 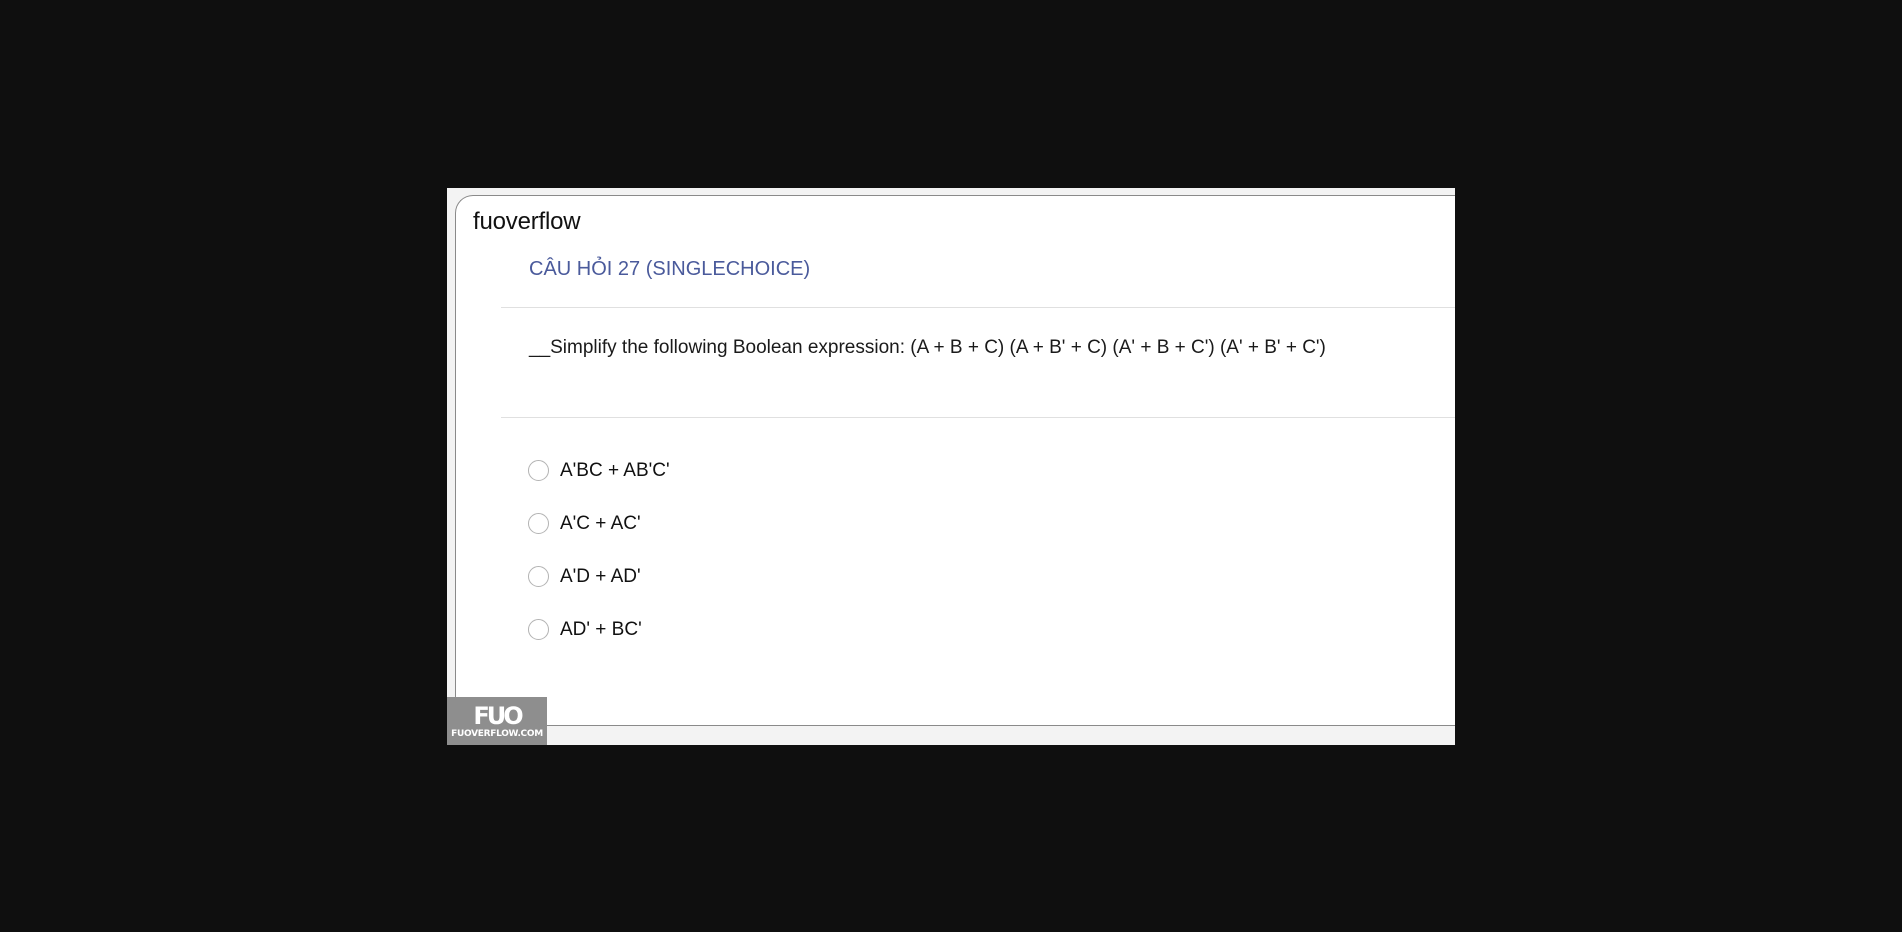 I want to click on logo-text: FUOVERFLOW.COM, so click(x=497, y=734).